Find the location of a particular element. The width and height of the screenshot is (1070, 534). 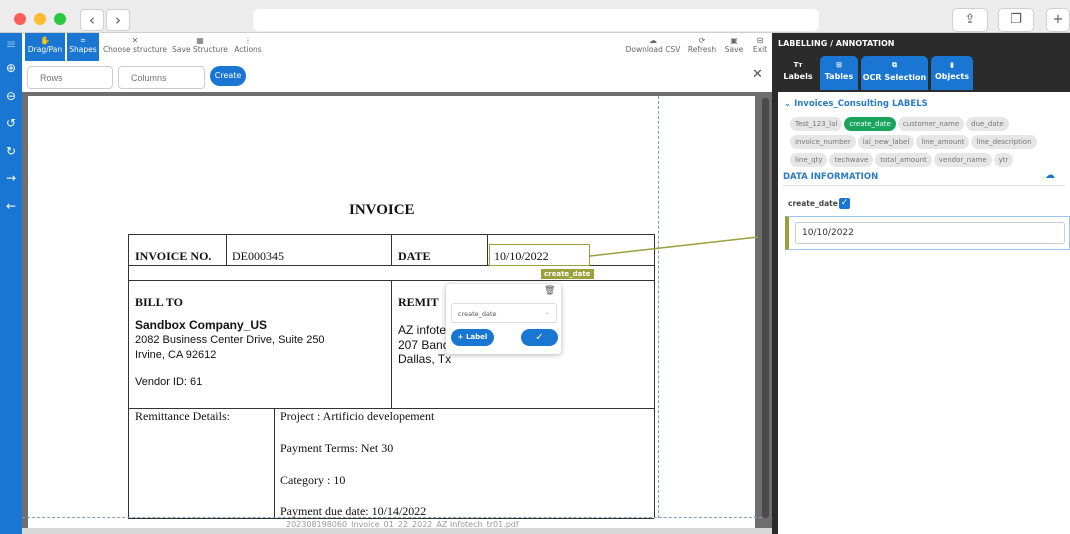

refresh-button: ⟳ Refresh is located at coordinates (702, 47).